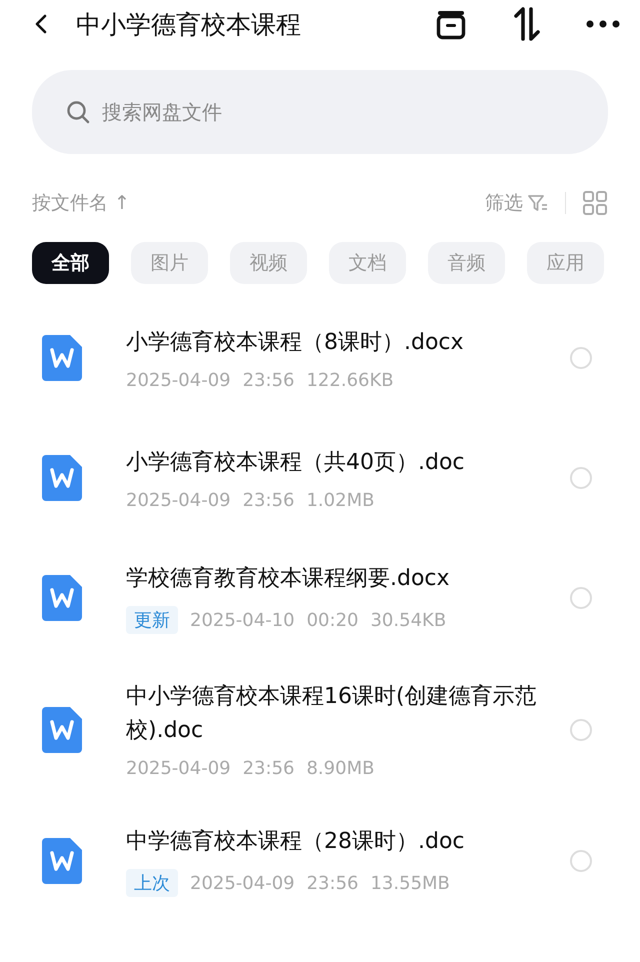  What do you see at coordinates (565, 263) in the screenshot?
I see `category-tab: 应用` at bounding box center [565, 263].